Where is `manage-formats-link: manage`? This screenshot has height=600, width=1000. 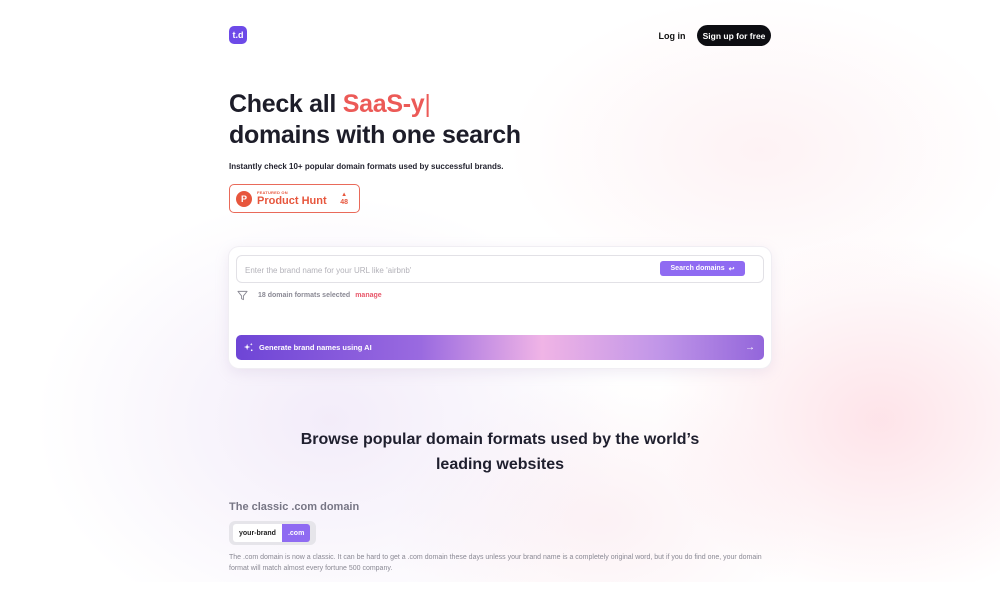
manage-formats-link: manage is located at coordinates (368, 295).